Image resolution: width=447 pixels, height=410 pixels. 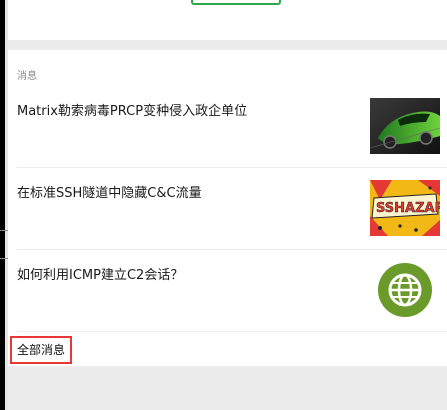 I want to click on top-green-button, so click(x=236, y=2).